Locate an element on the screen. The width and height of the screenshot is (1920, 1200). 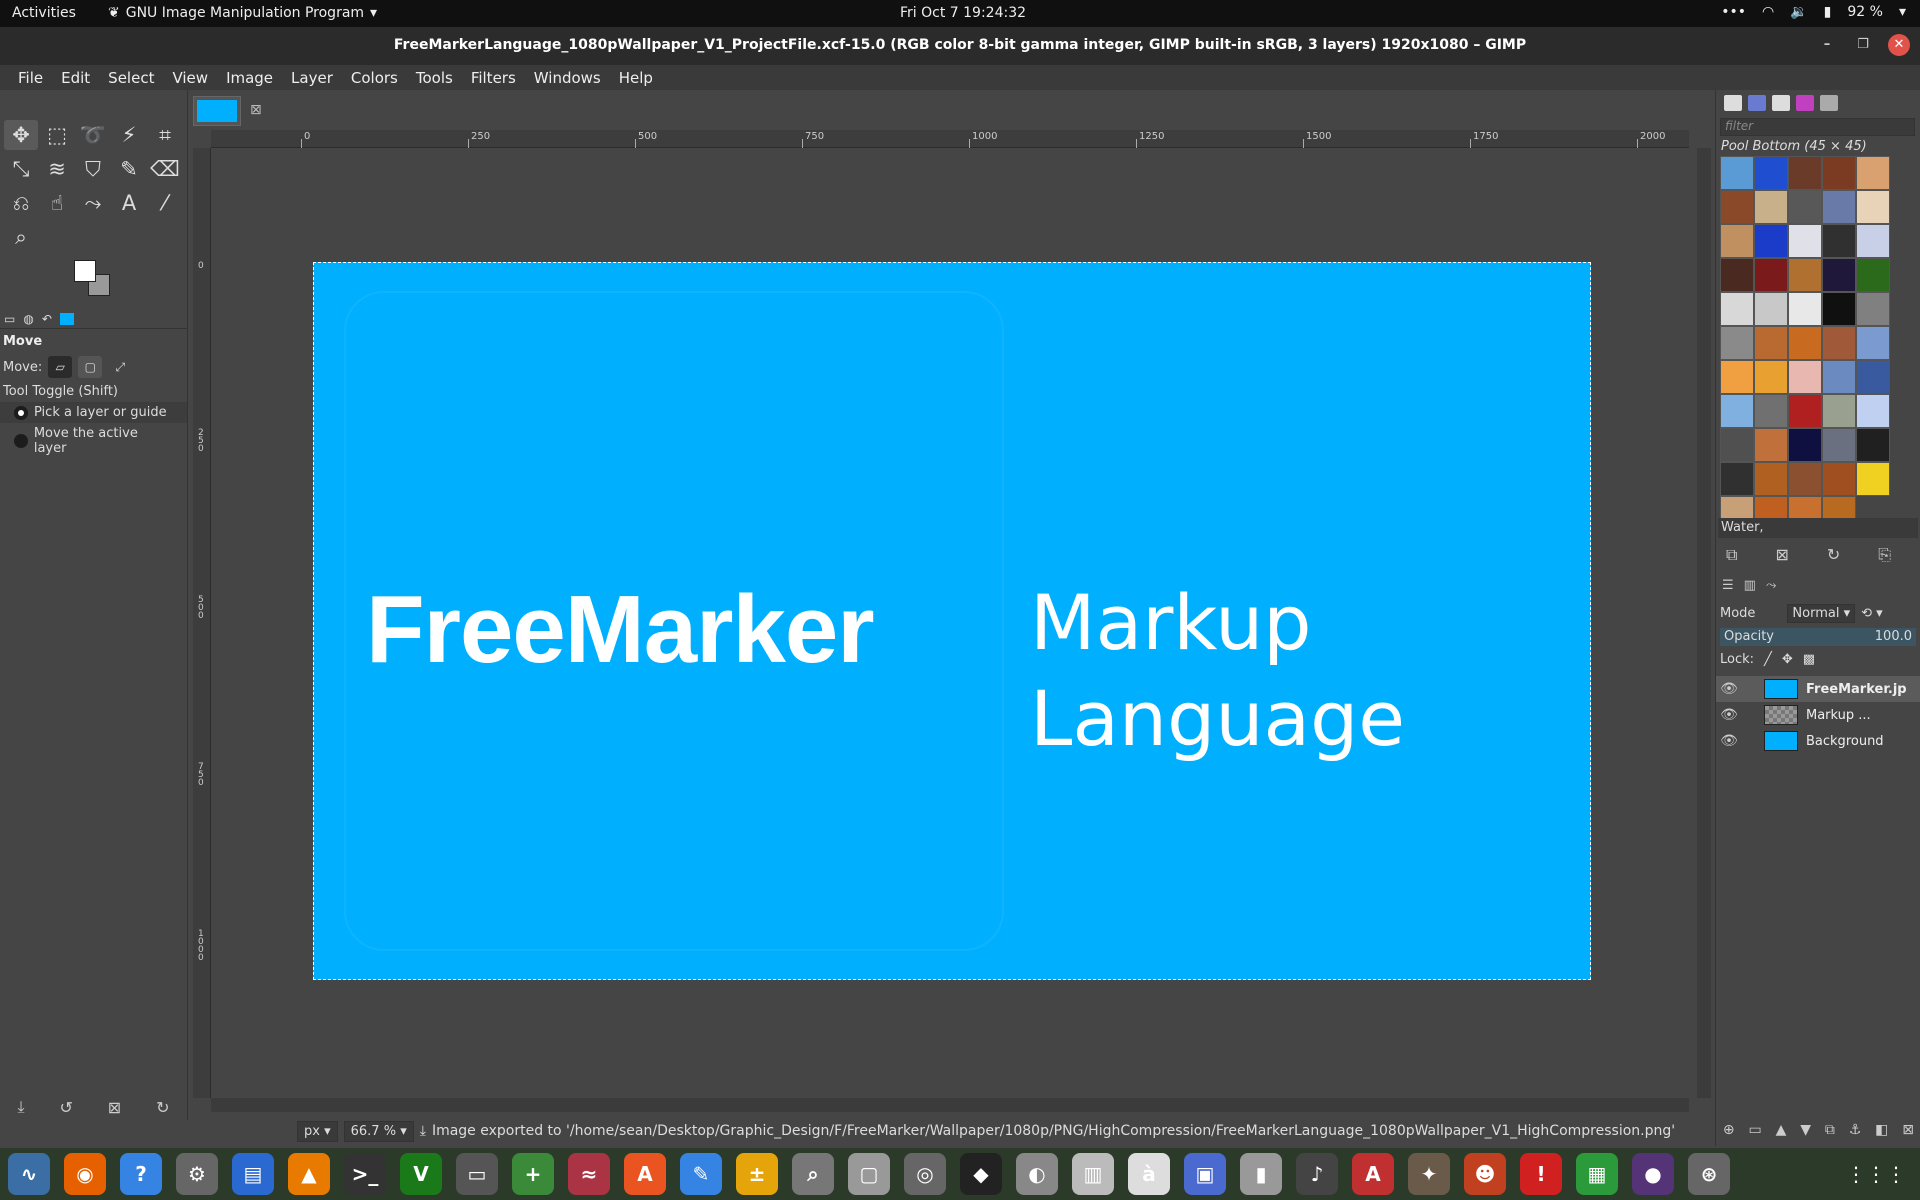
software-center-icon: A is located at coordinates (645, 1174).